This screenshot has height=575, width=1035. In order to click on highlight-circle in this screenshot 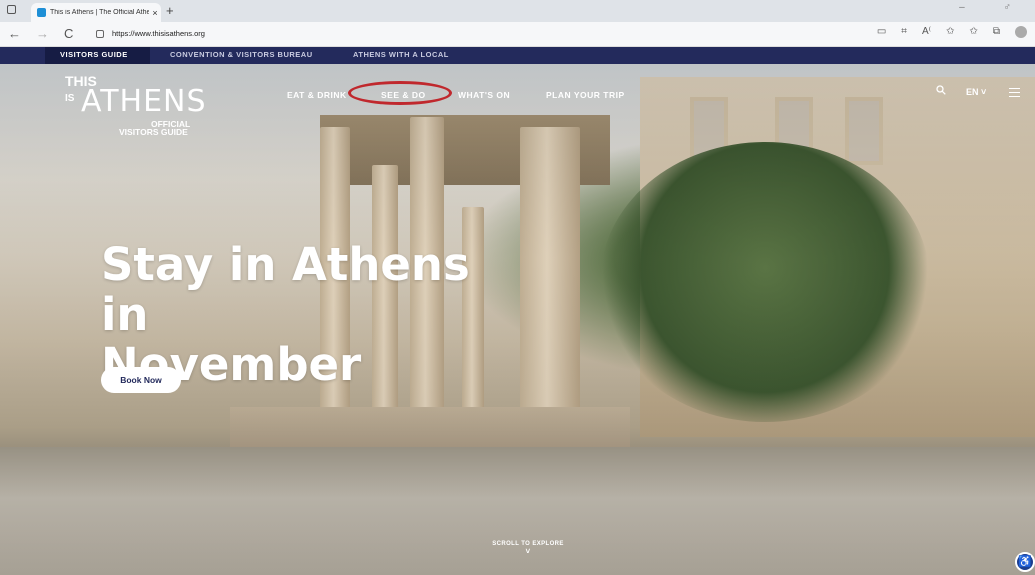, I will do `click(400, 93)`.